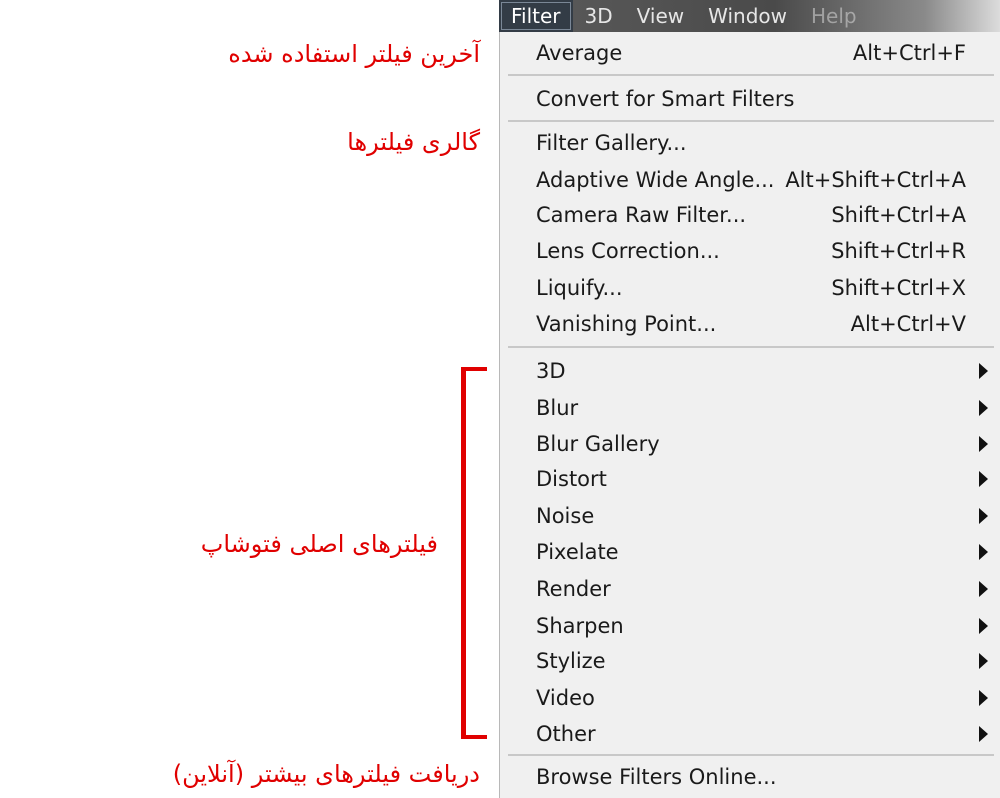 This screenshot has width=1000, height=798. What do you see at coordinates (768, 324) in the screenshot?
I see `menu-item-vanishing-point: Vanishing Point... Alt+Ctrl+V` at bounding box center [768, 324].